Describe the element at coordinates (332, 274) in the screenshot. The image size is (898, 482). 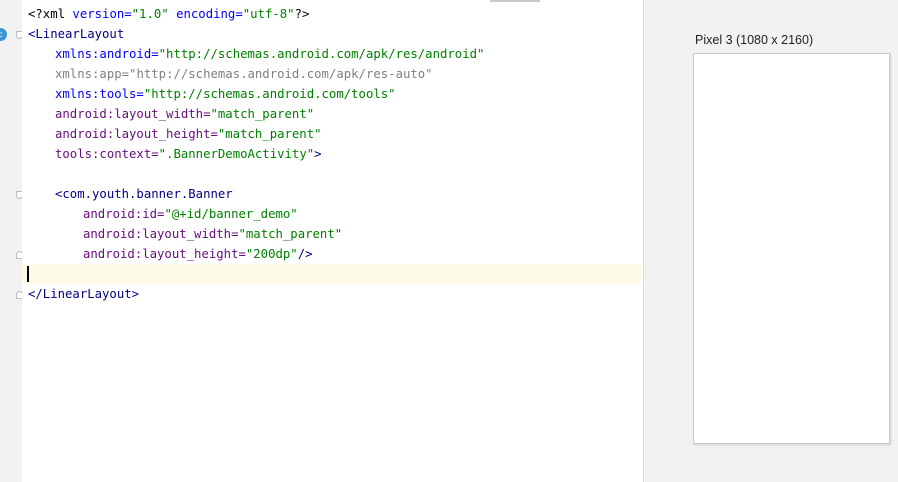
I see `current-line-highlight` at that location.